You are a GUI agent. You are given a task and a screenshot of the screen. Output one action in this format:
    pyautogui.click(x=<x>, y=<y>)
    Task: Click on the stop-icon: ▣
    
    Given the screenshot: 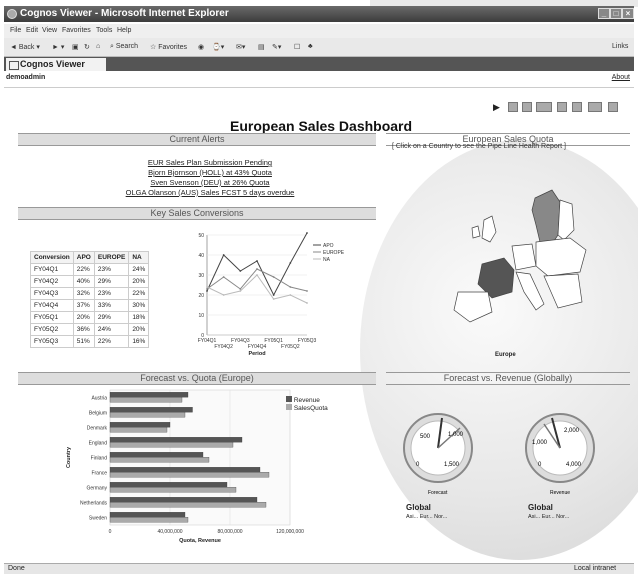 What is the action you would take?
    pyautogui.click(x=75, y=47)
    